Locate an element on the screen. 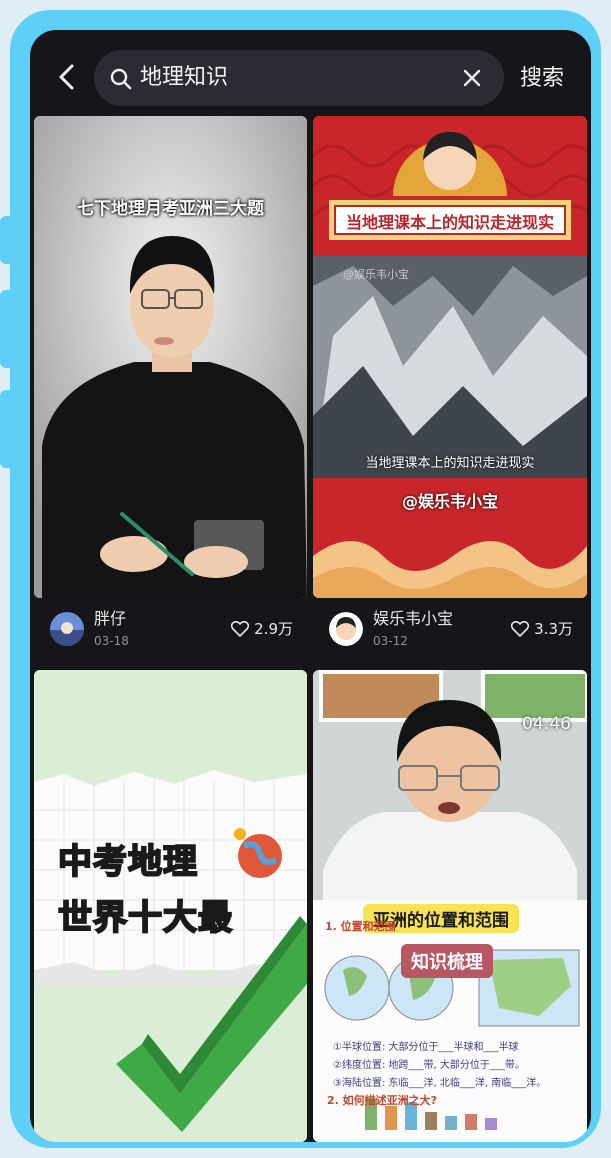 This screenshot has height=1158, width=611. watermark: @娱乐韦小宝 is located at coordinates (376, 274).